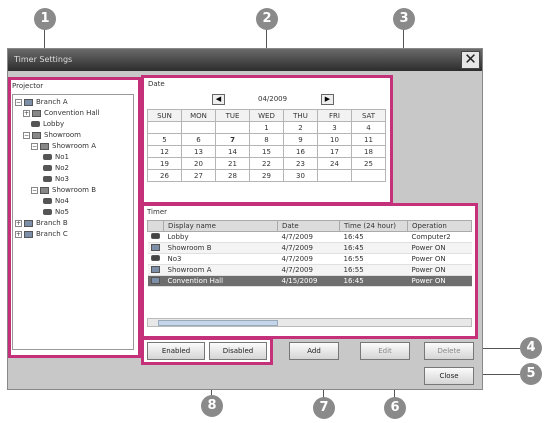  Describe the element at coordinates (385, 351) in the screenshot. I see `edit-button: Edit` at that location.